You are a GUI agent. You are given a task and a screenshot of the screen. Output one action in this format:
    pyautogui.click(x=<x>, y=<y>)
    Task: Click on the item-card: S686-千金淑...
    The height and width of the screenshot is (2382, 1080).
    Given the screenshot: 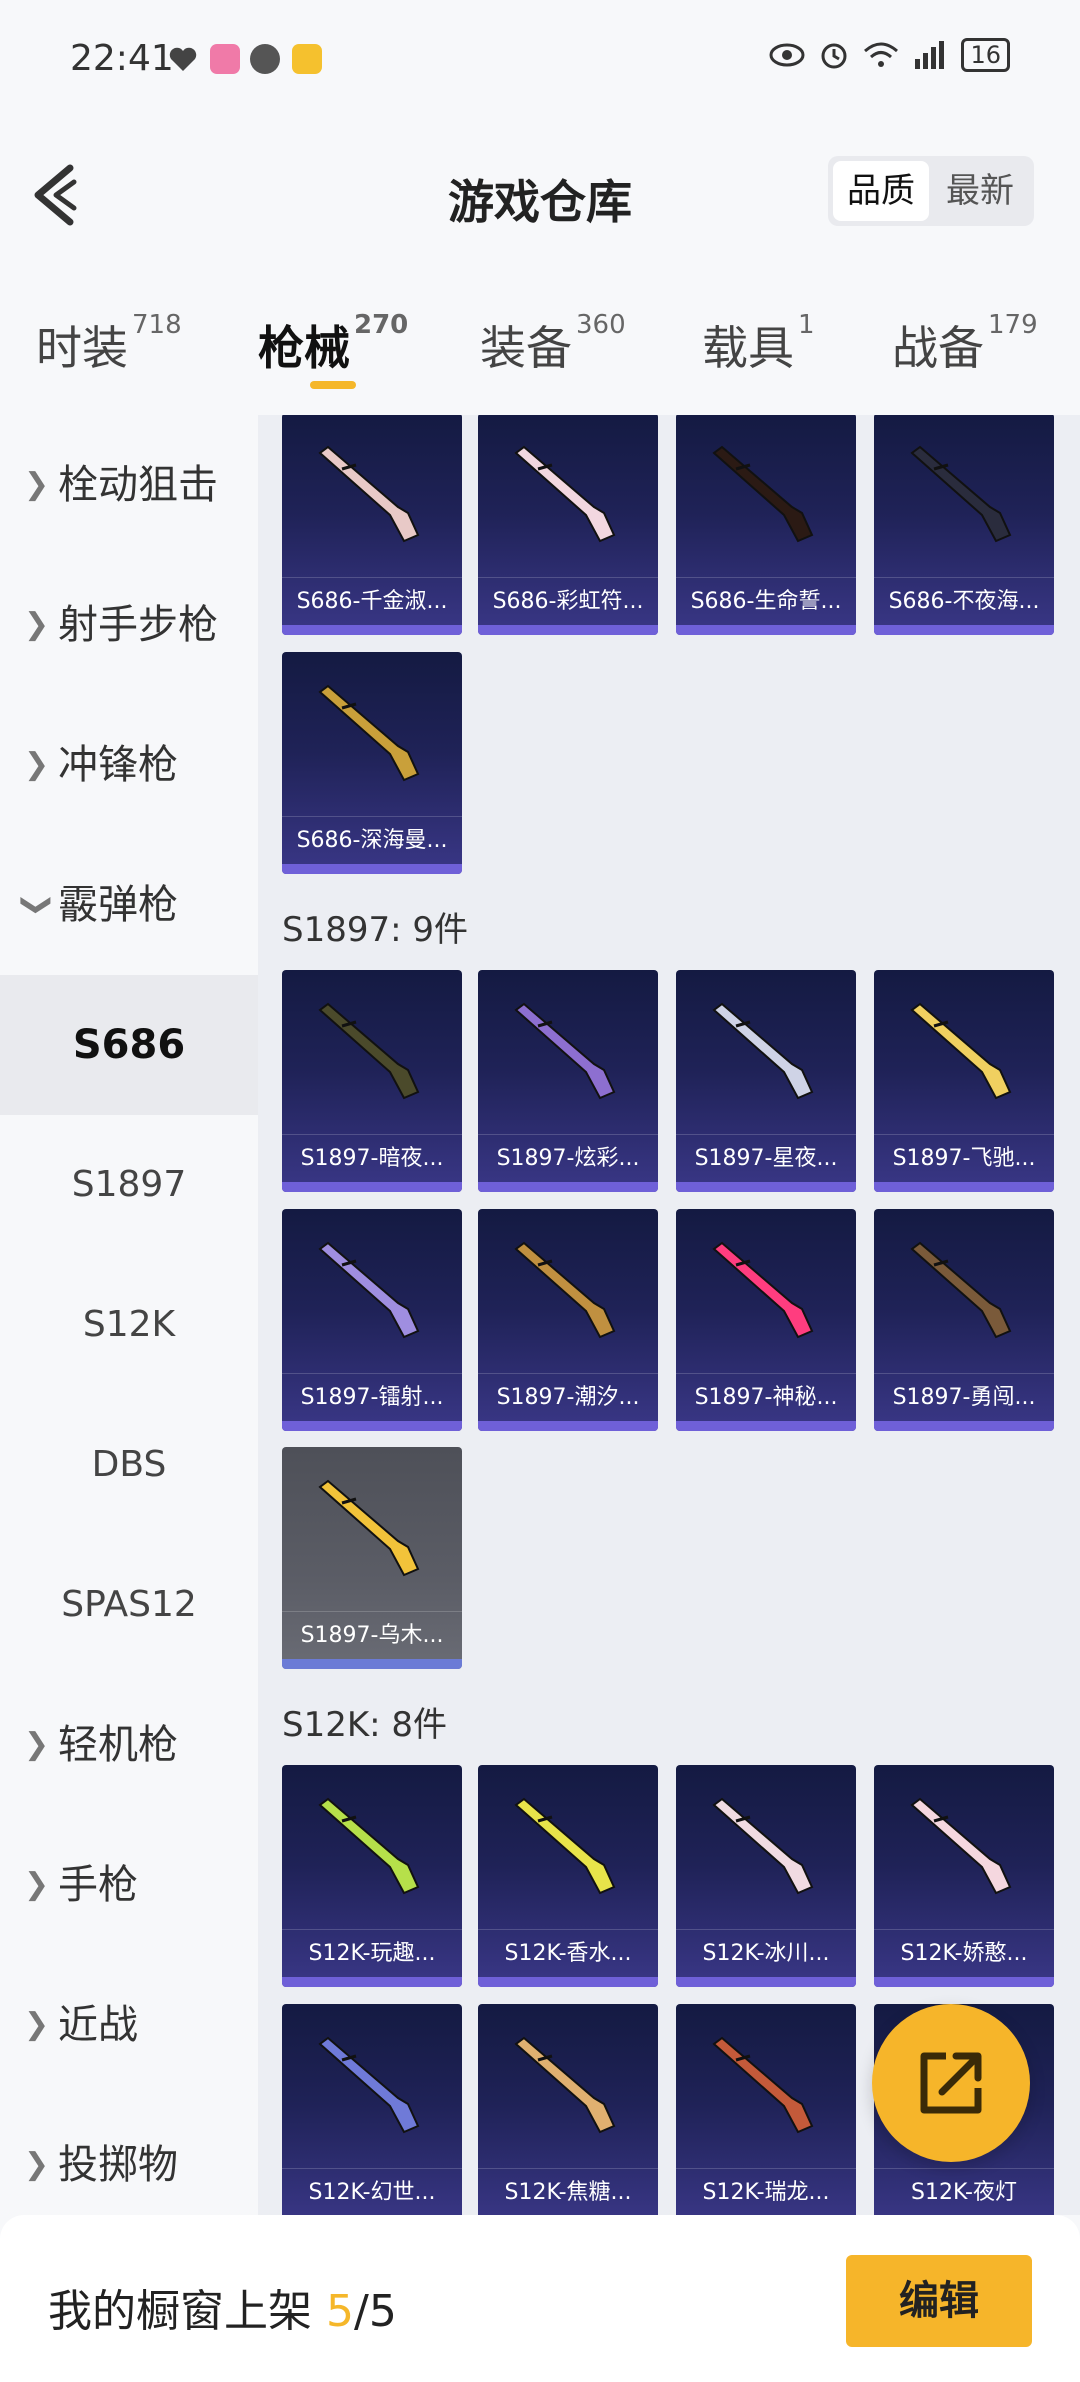 What is the action you would take?
    pyautogui.click(x=372, y=525)
    